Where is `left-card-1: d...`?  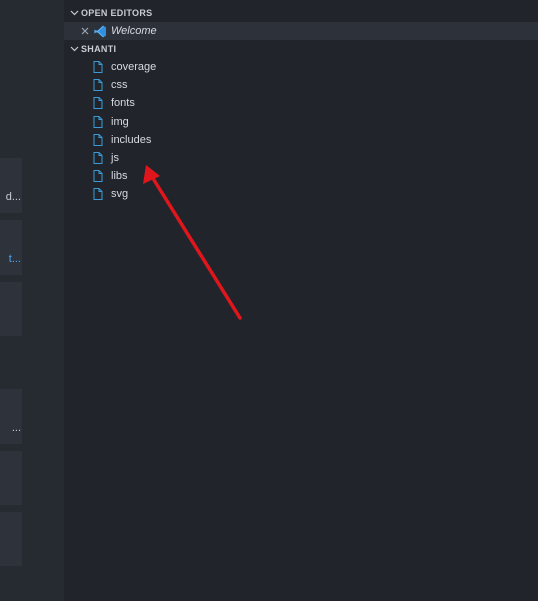
left-card-1: d... is located at coordinates (11, 185).